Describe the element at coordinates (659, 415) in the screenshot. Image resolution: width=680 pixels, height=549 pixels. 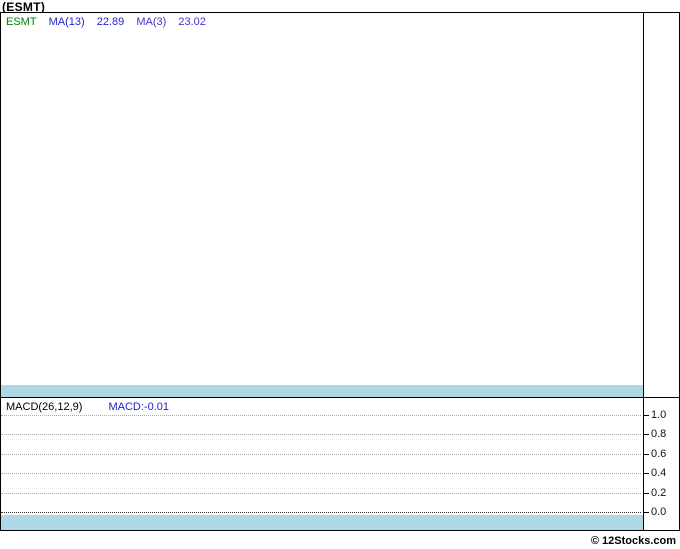
I see `axis-tick-label: 1.0` at that location.